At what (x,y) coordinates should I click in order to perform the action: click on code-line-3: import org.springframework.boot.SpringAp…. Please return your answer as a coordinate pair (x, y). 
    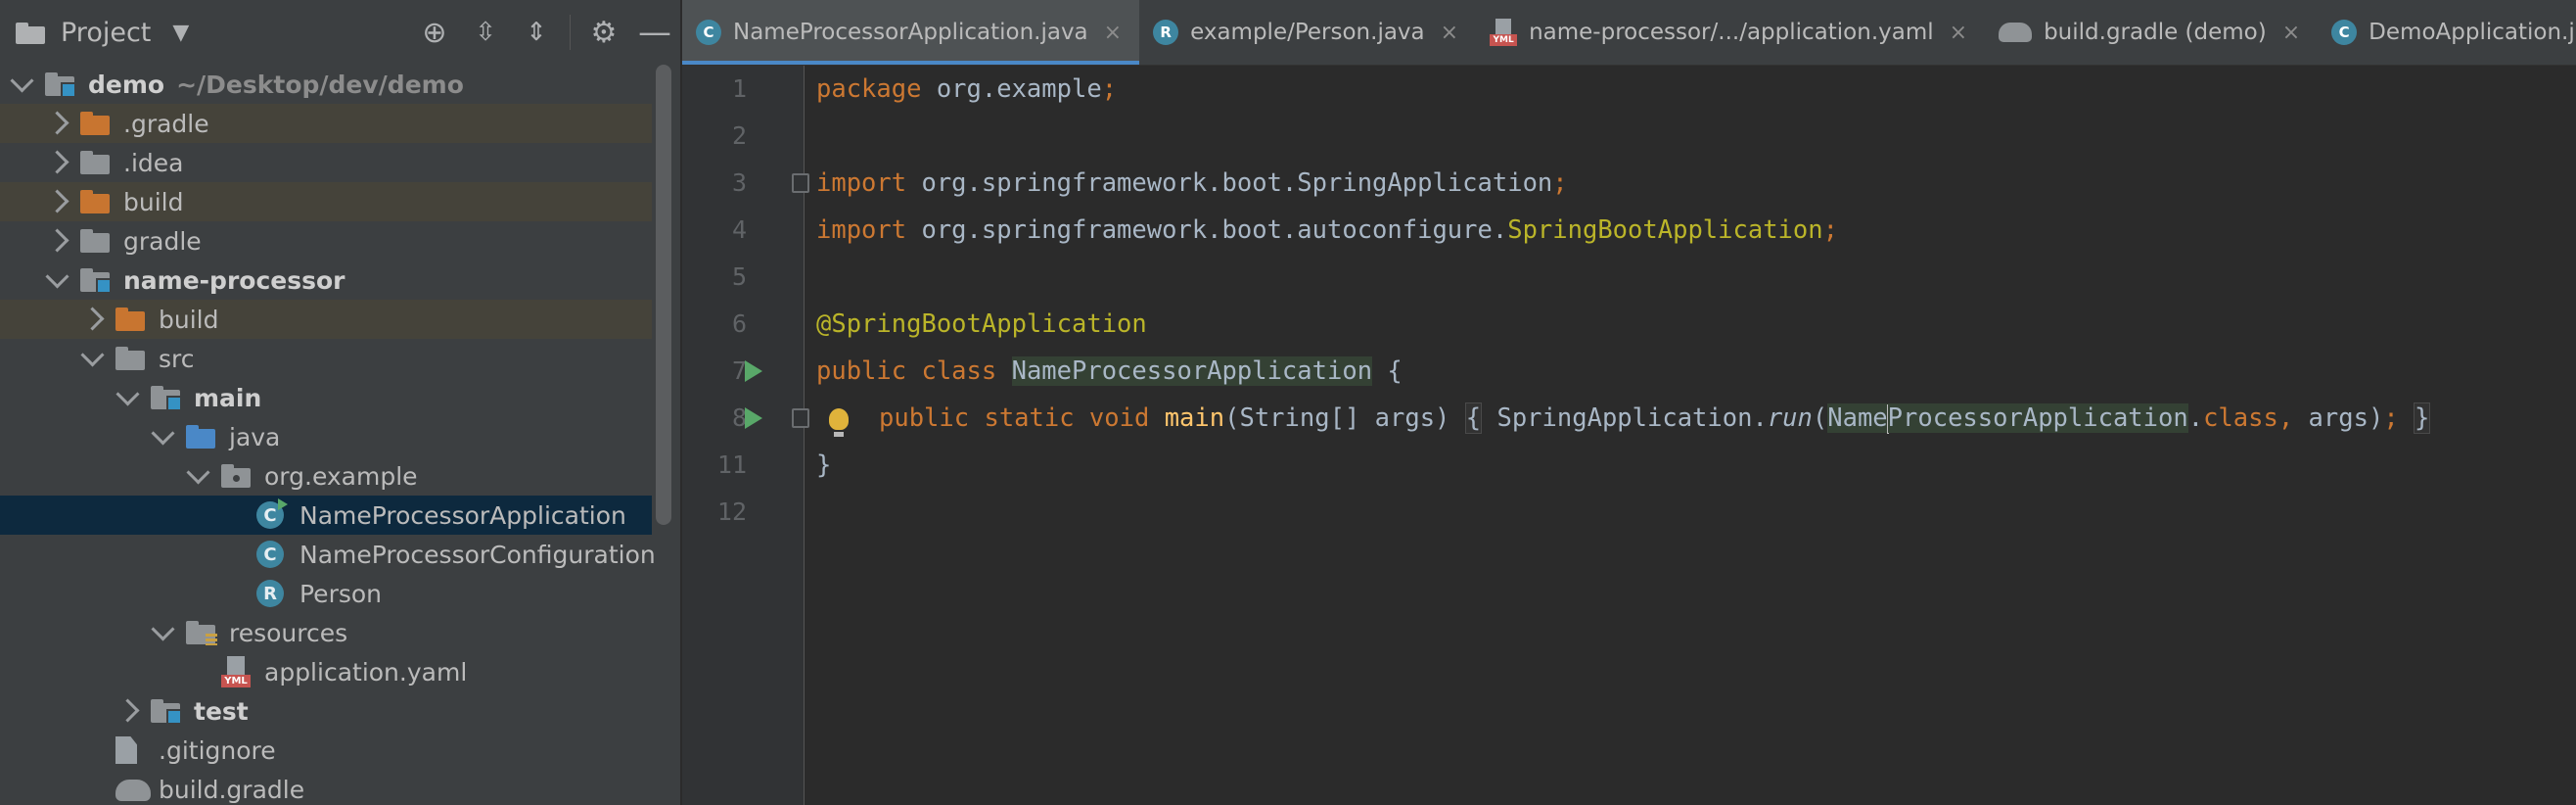
    Looking at the image, I should click on (1192, 183).